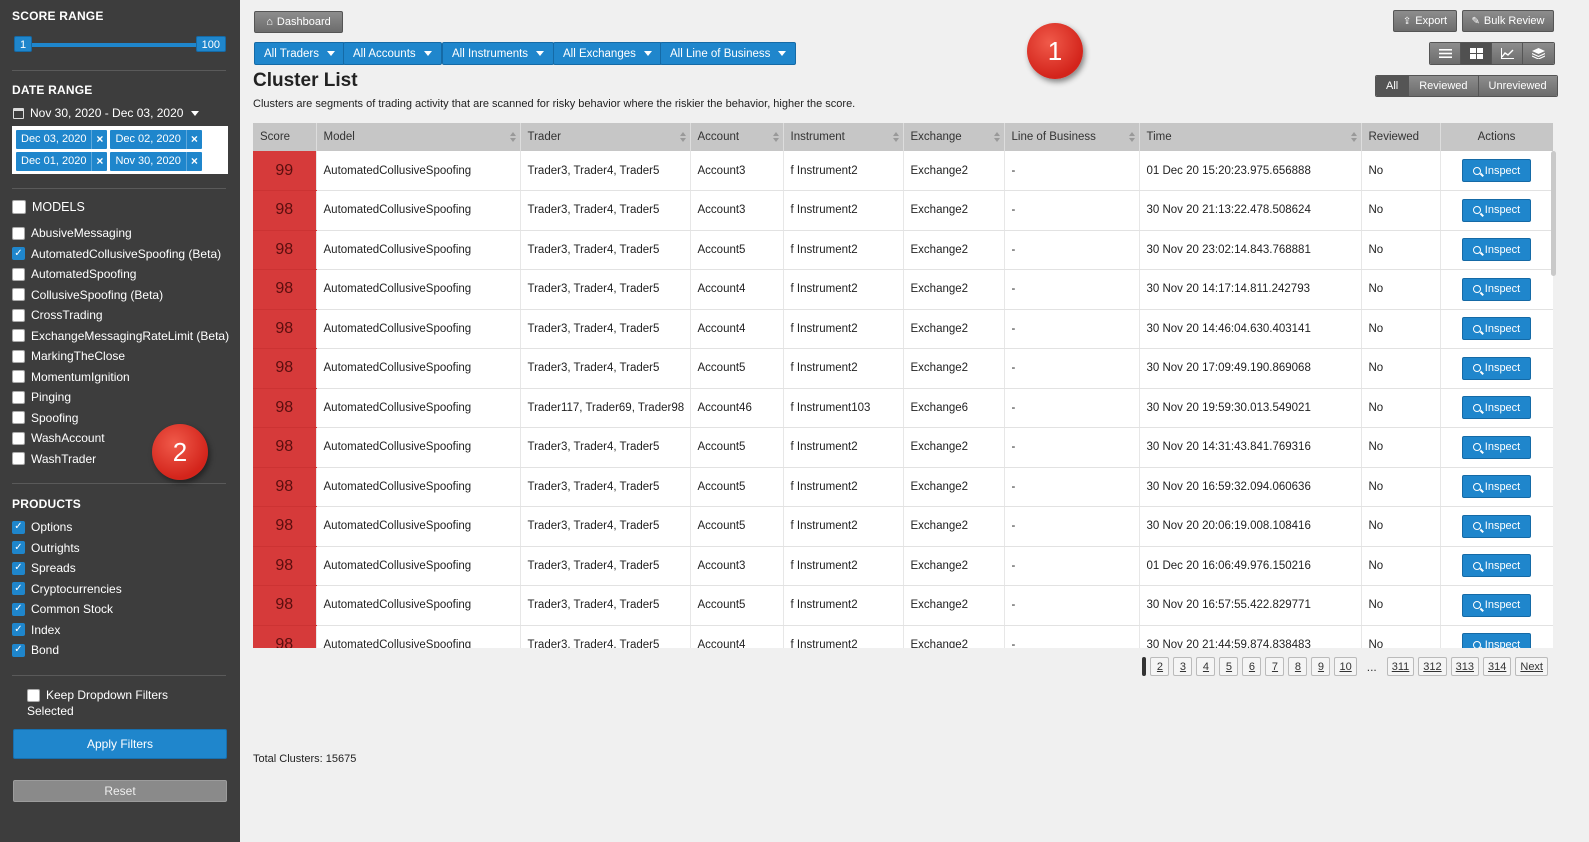 The width and height of the screenshot is (1589, 842). What do you see at coordinates (120, 274) in the screenshot?
I see `models-option: AutomatedSpoofing` at bounding box center [120, 274].